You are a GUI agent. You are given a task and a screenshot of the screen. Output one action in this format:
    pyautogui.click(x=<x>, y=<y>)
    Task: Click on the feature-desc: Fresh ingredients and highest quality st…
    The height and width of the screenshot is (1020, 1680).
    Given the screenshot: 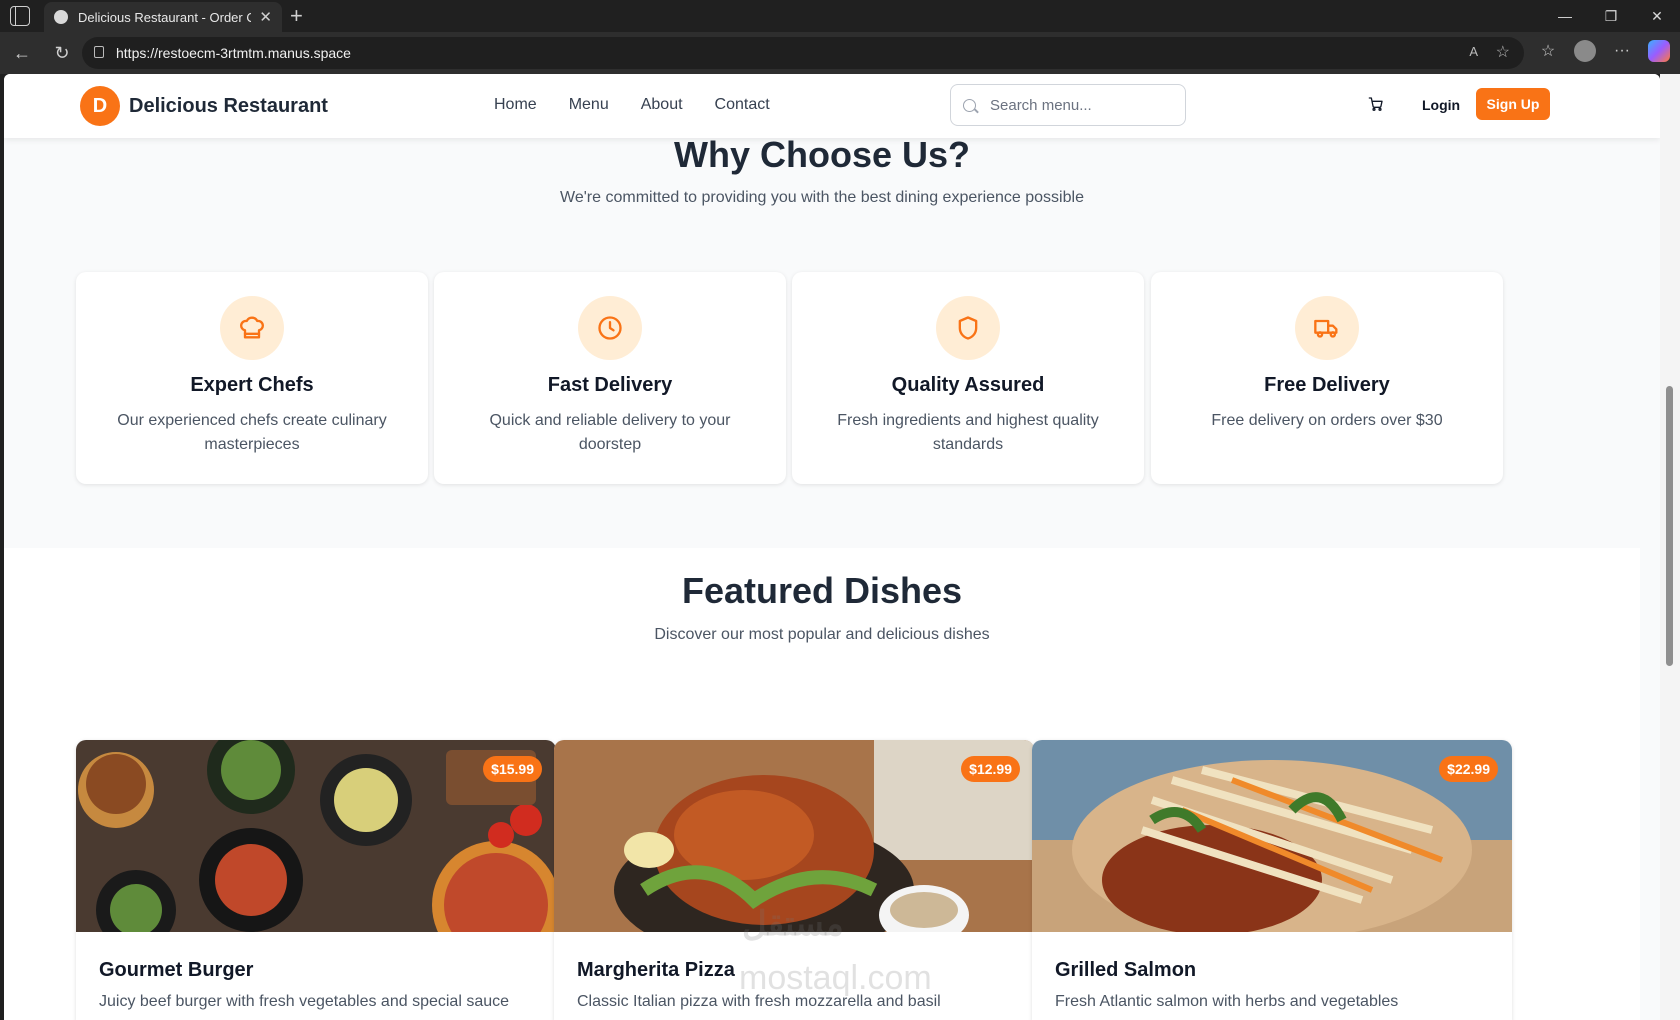 What is the action you would take?
    pyautogui.click(x=968, y=432)
    